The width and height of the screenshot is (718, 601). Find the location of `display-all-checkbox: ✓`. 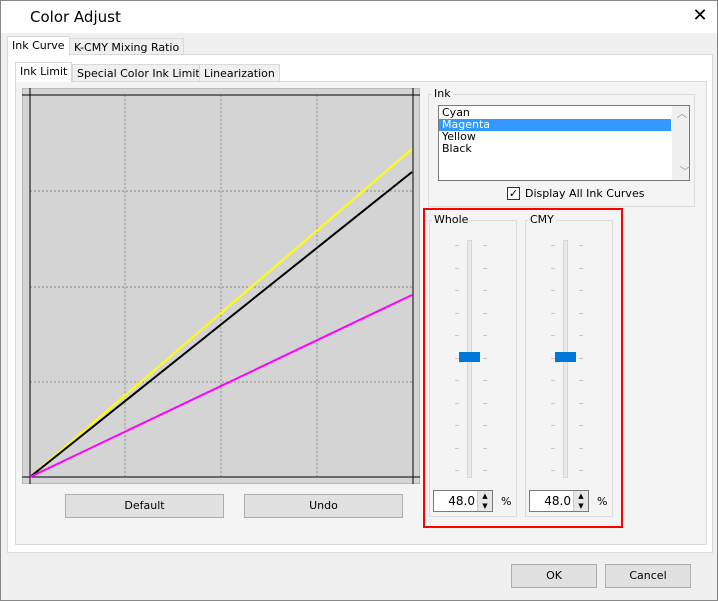

display-all-checkbox: ✓ is located at coordinates (513, 193).